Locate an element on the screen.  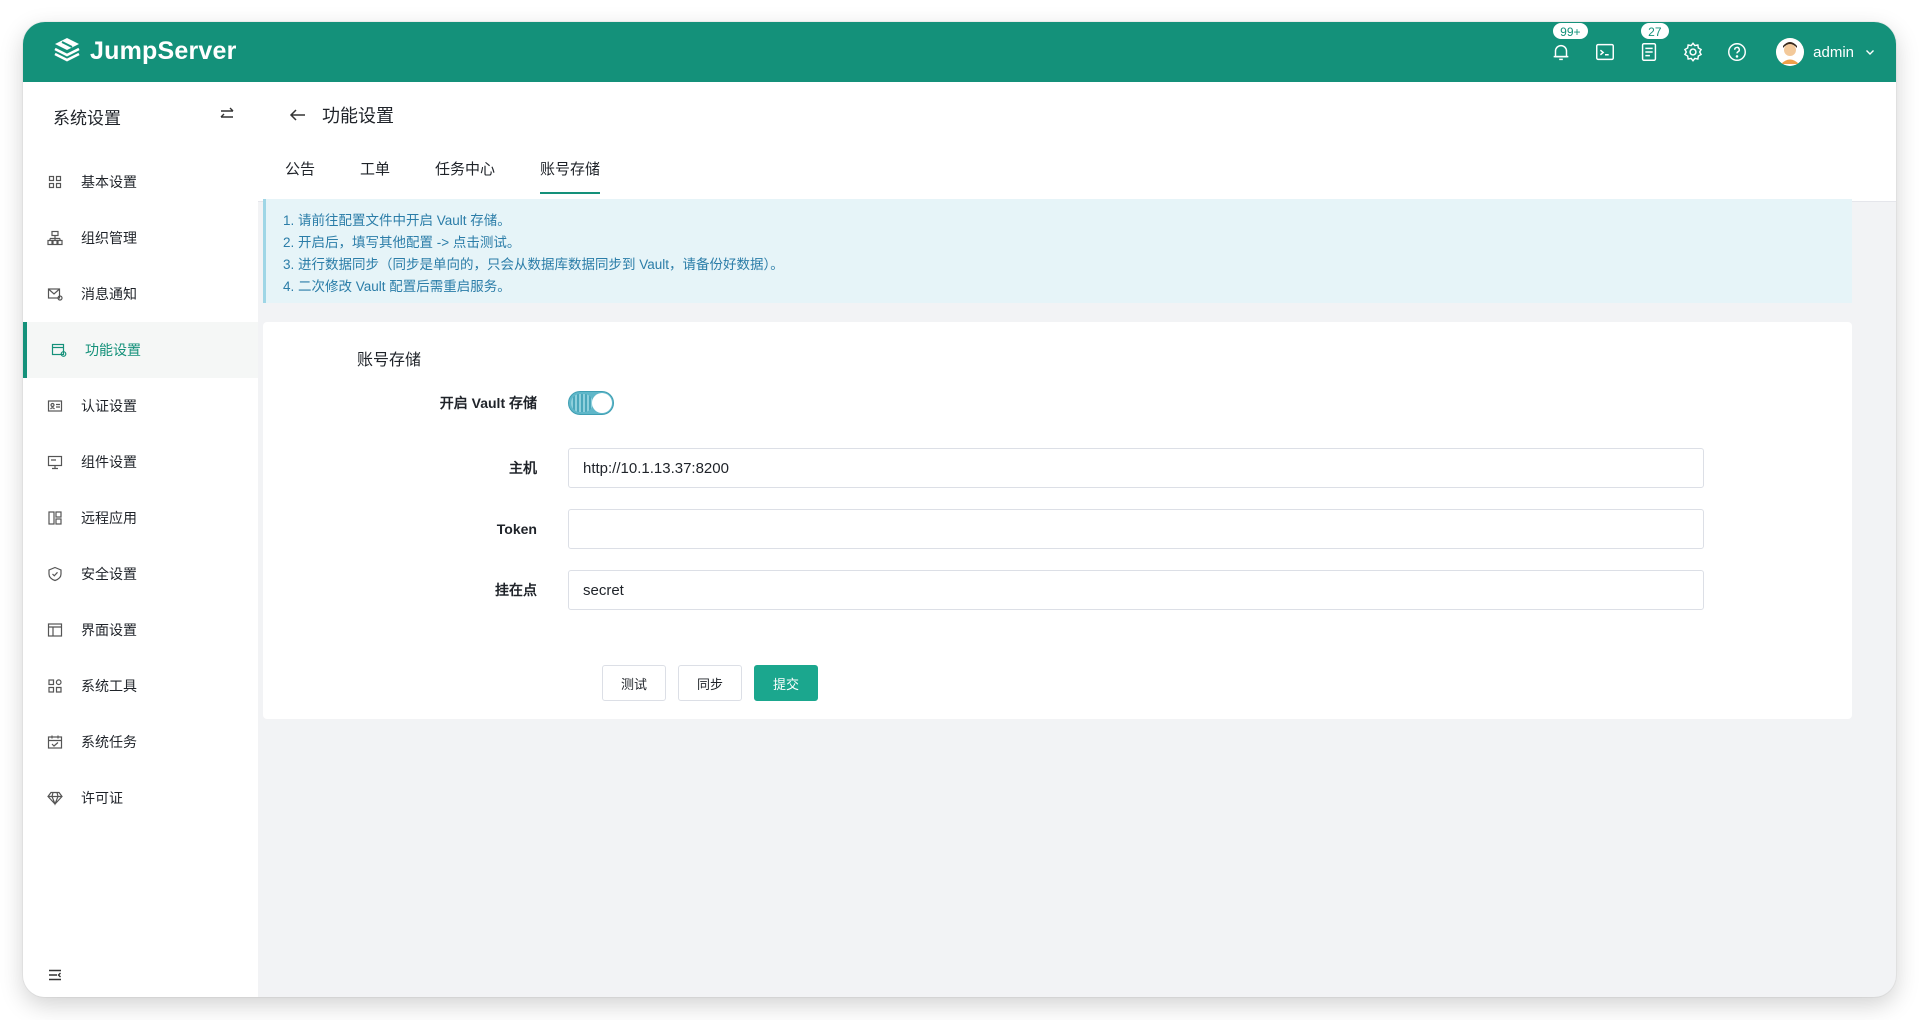
mount-row: 挂在点 is located at coordinates (1057, 590).